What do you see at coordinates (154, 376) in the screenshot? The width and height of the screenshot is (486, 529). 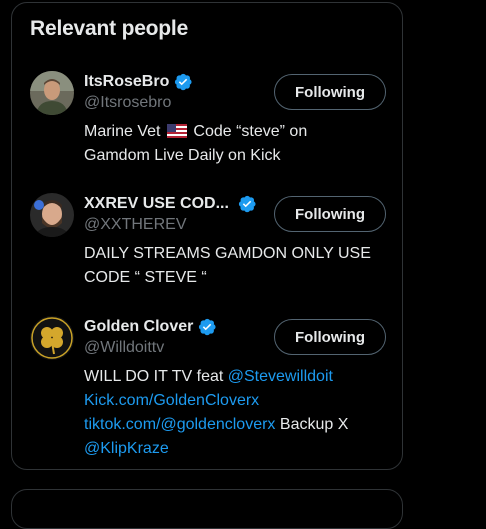 I see `bio-text: WILL DO IT TV feat` at bounding box center [154, 376].